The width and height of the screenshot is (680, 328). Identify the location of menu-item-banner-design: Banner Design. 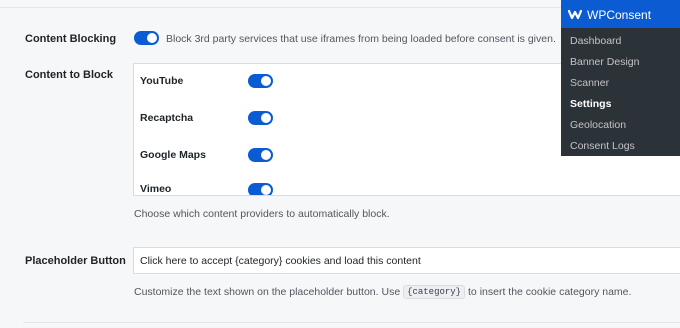
(604, 62).